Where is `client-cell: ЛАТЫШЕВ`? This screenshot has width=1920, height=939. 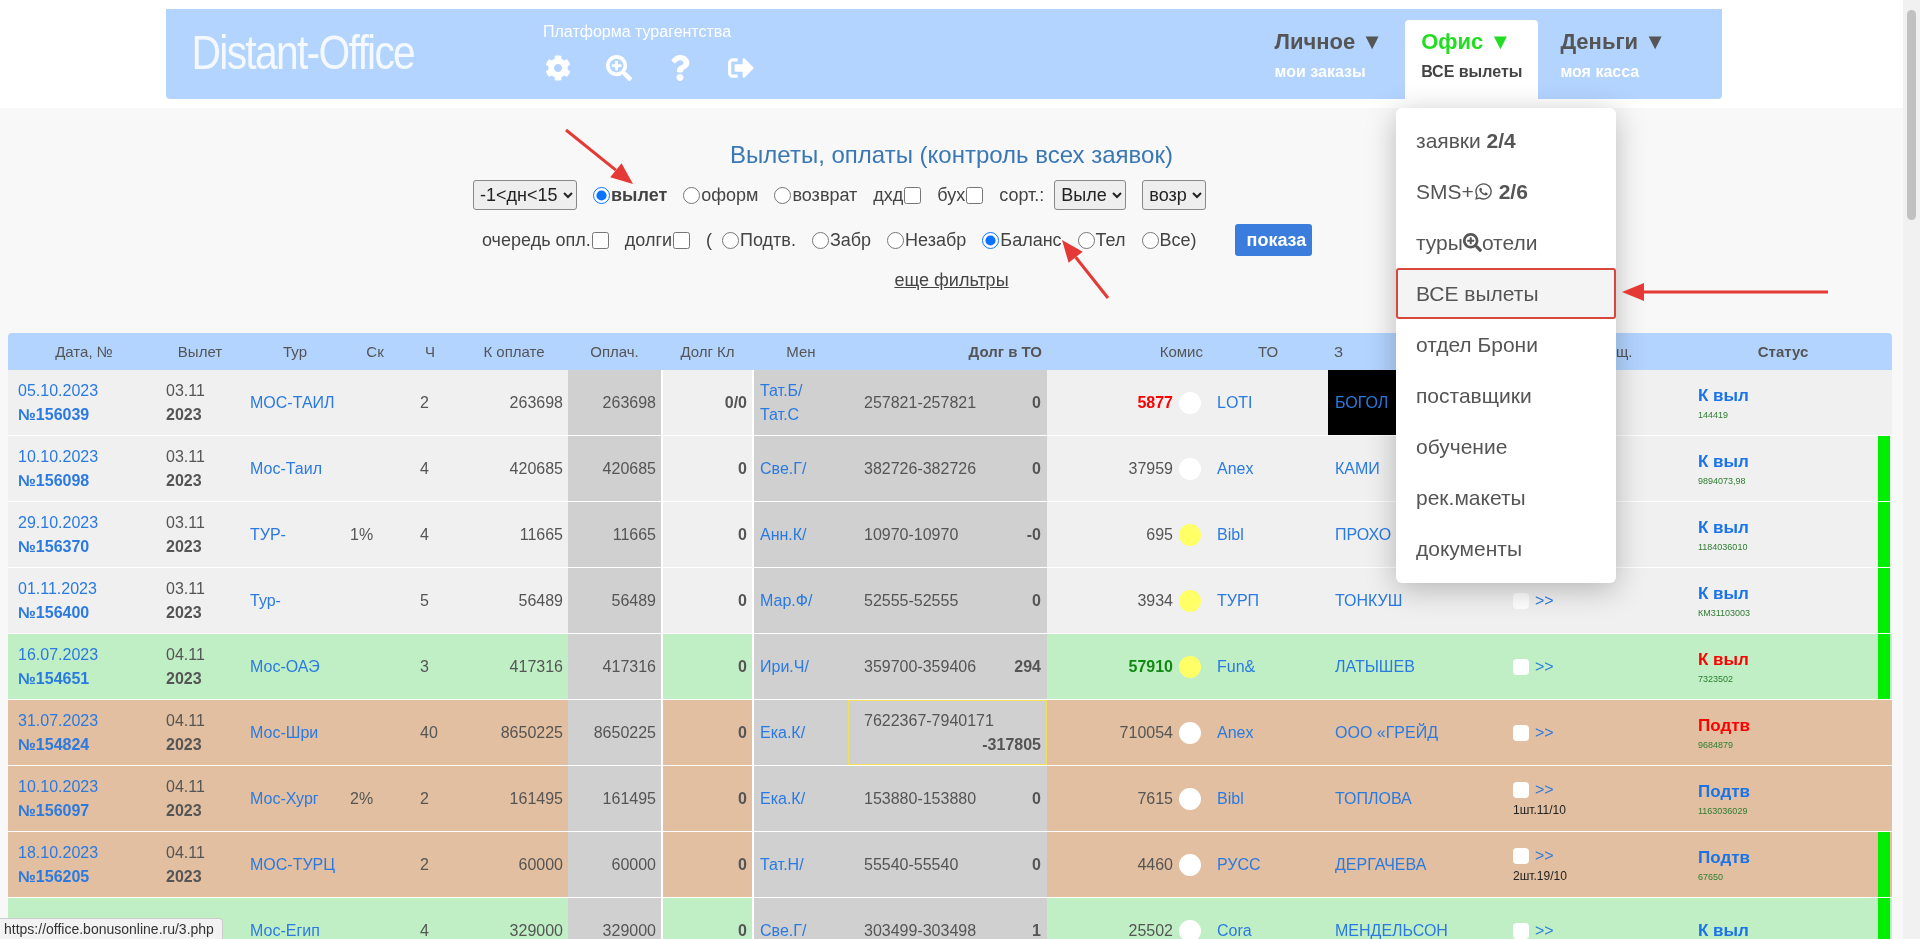
client-cell: ЛАТЫШЕВ is located at coordinates (1415, 666).